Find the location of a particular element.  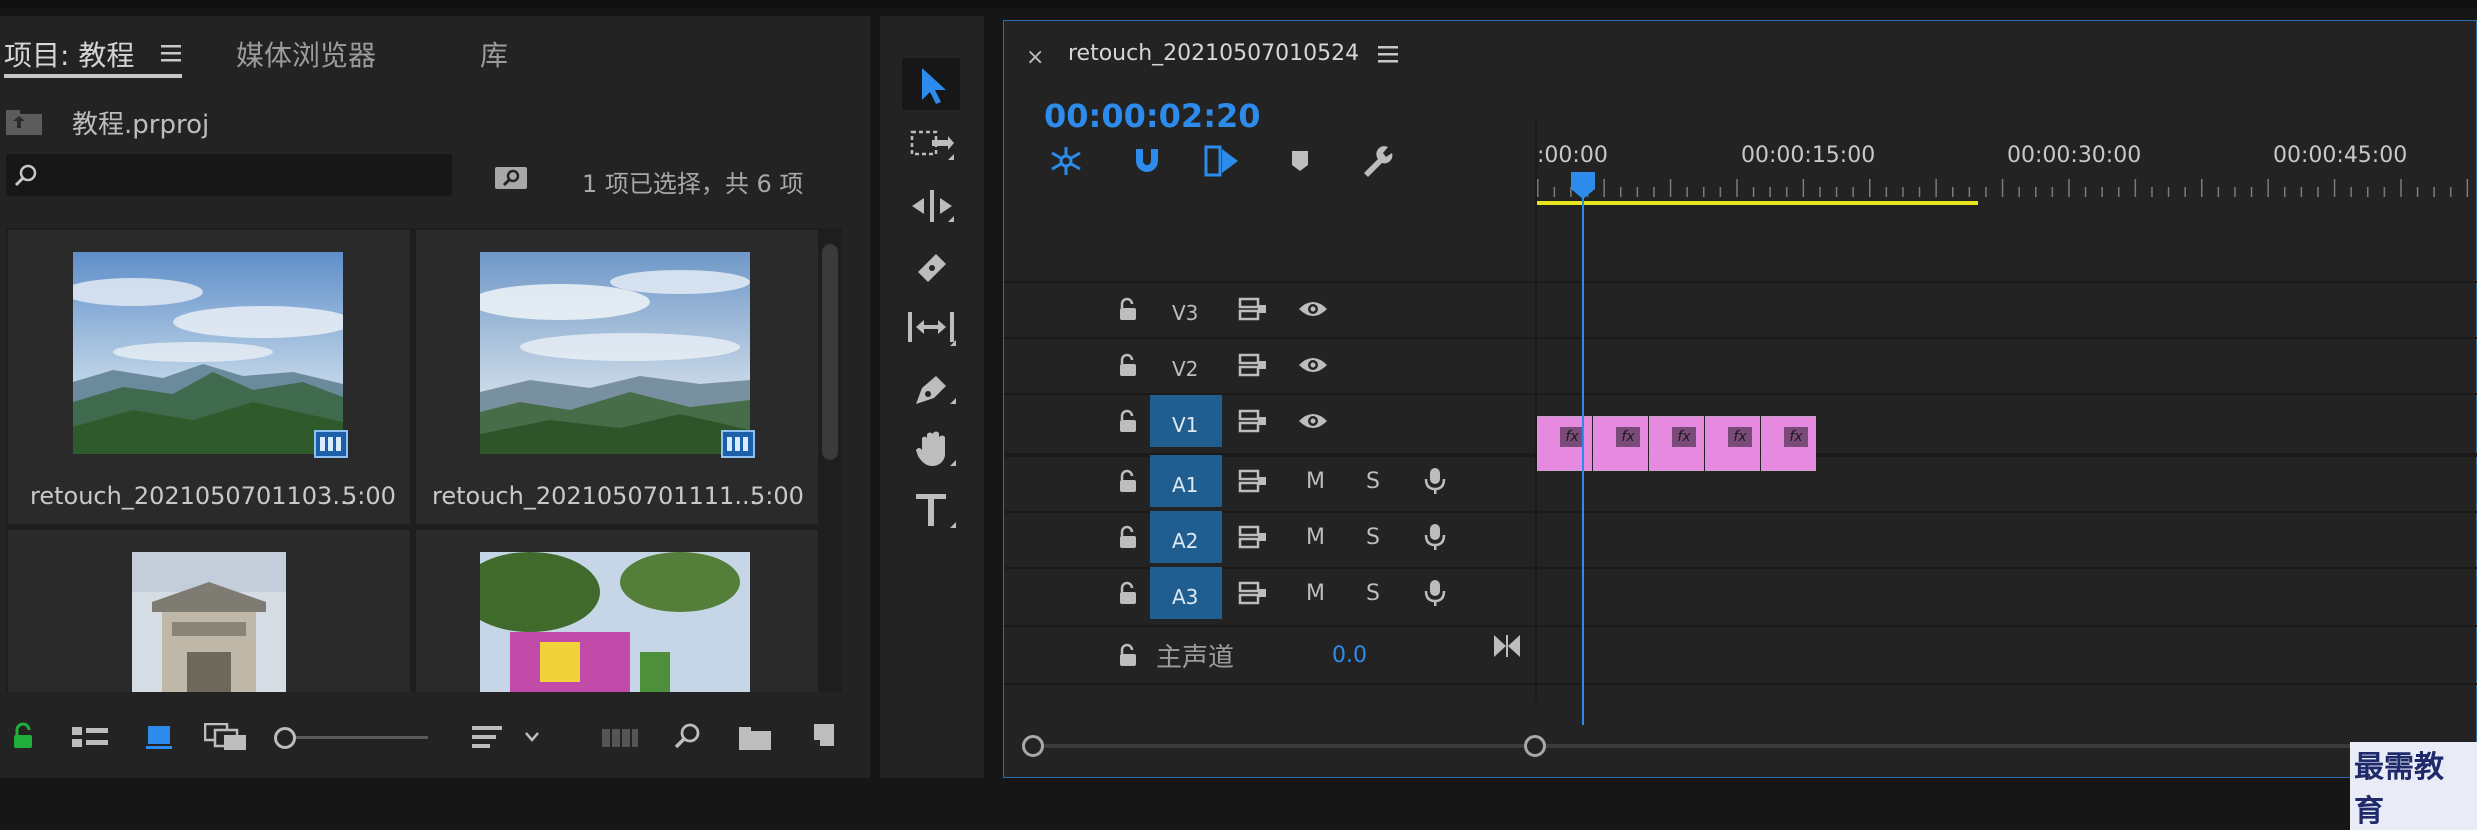

slip-tool is located at coordinates (932, 328).